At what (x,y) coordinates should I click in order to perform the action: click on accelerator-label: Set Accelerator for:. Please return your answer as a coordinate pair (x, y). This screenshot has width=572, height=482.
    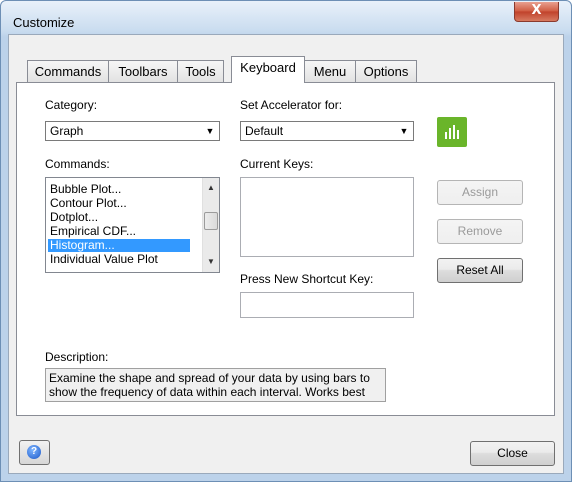
    Looking at the image, I should click on (291, 105).